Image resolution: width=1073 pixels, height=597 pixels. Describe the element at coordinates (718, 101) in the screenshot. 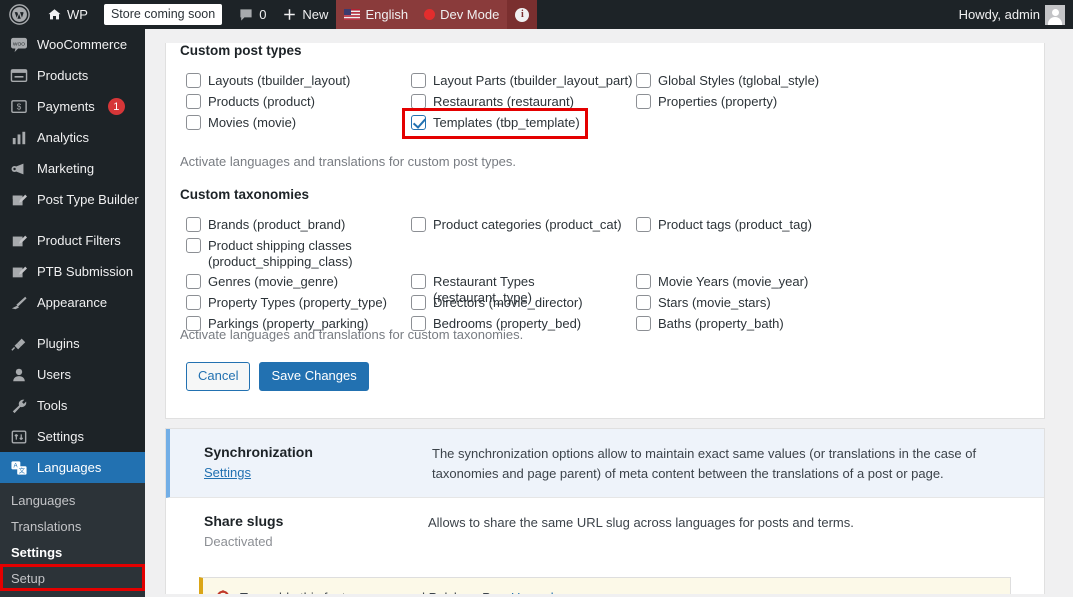

I see `checkbox-label: Properties (property)` at that location.